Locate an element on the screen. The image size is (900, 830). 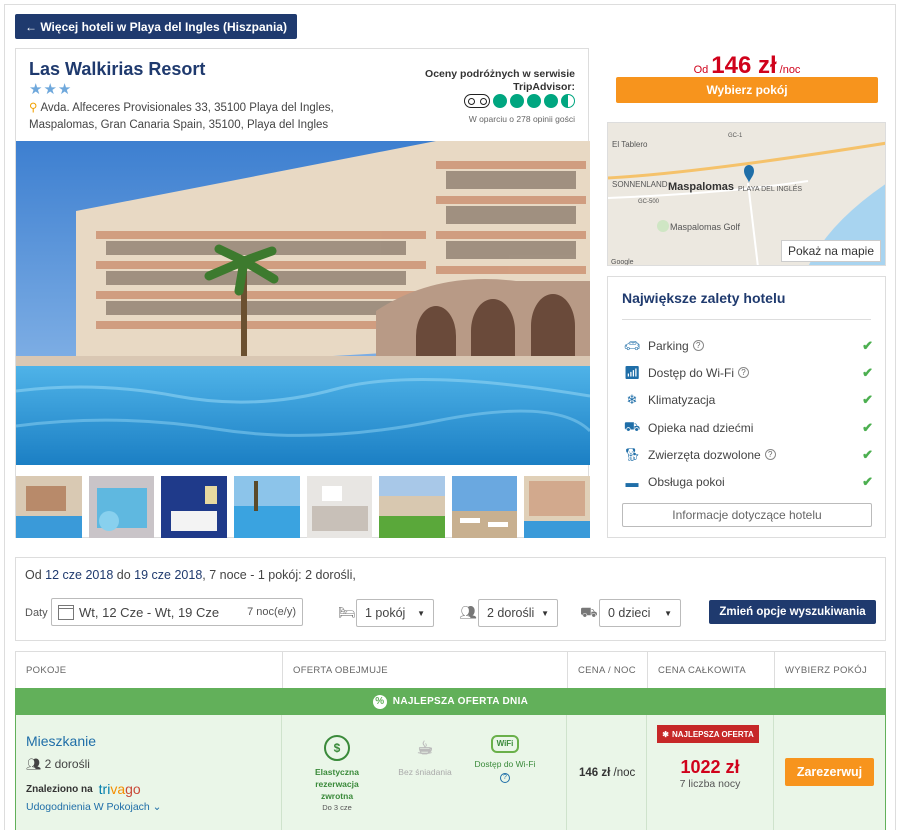
feature-item: 📶︎ Dostęp do Wi-Fi? ✔ is located at coordinates (748, 372).